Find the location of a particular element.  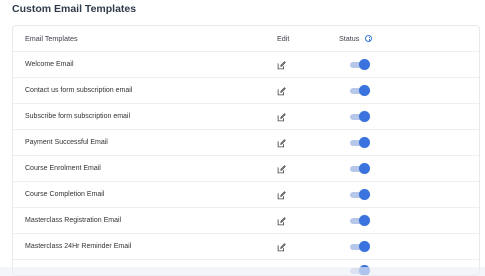

page-title: Custom Email Templates is located at coordinates (74, 9).